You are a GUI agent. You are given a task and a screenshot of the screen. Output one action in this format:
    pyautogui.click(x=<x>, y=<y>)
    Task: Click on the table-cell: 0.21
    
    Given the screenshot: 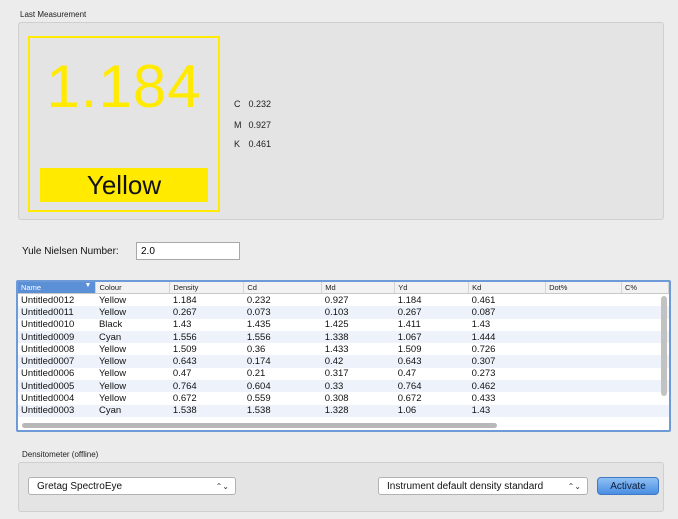 What is the action you would take?
    pyautogui.click(x=256, y=374)
    